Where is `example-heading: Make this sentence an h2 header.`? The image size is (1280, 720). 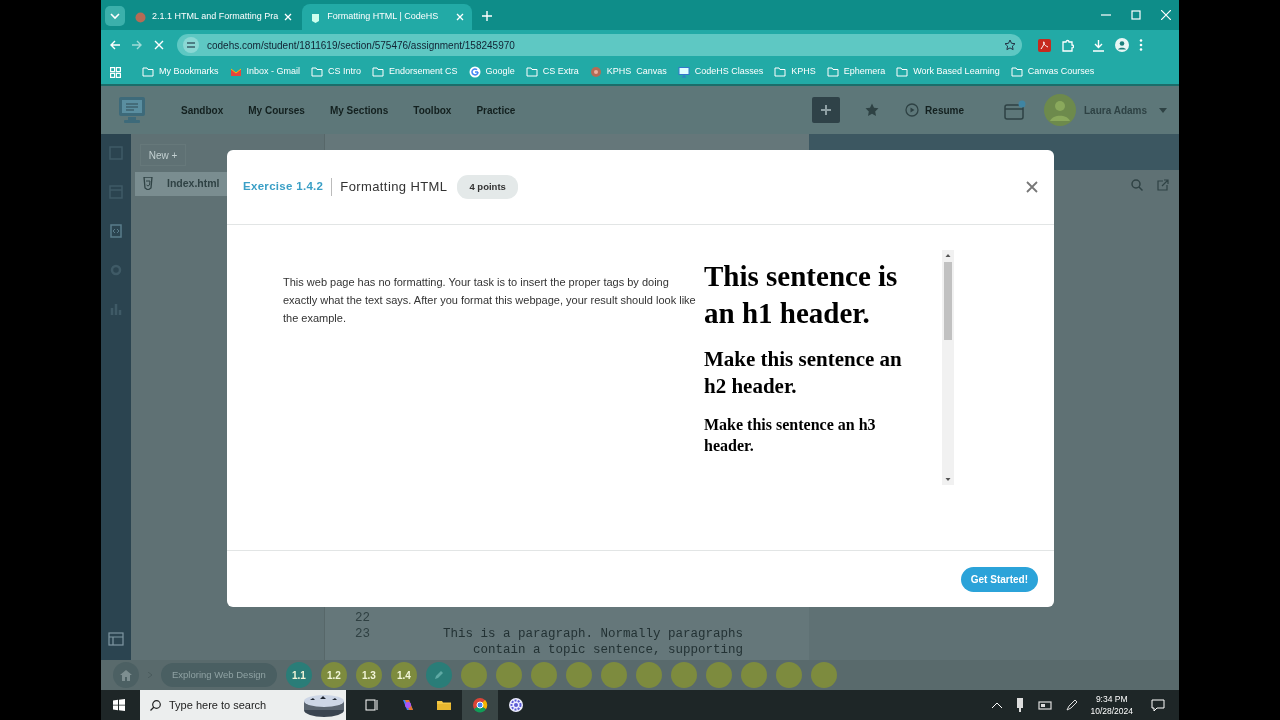
example-heading: Make this sentence an h2 header. is located at coordinates (803, 373).